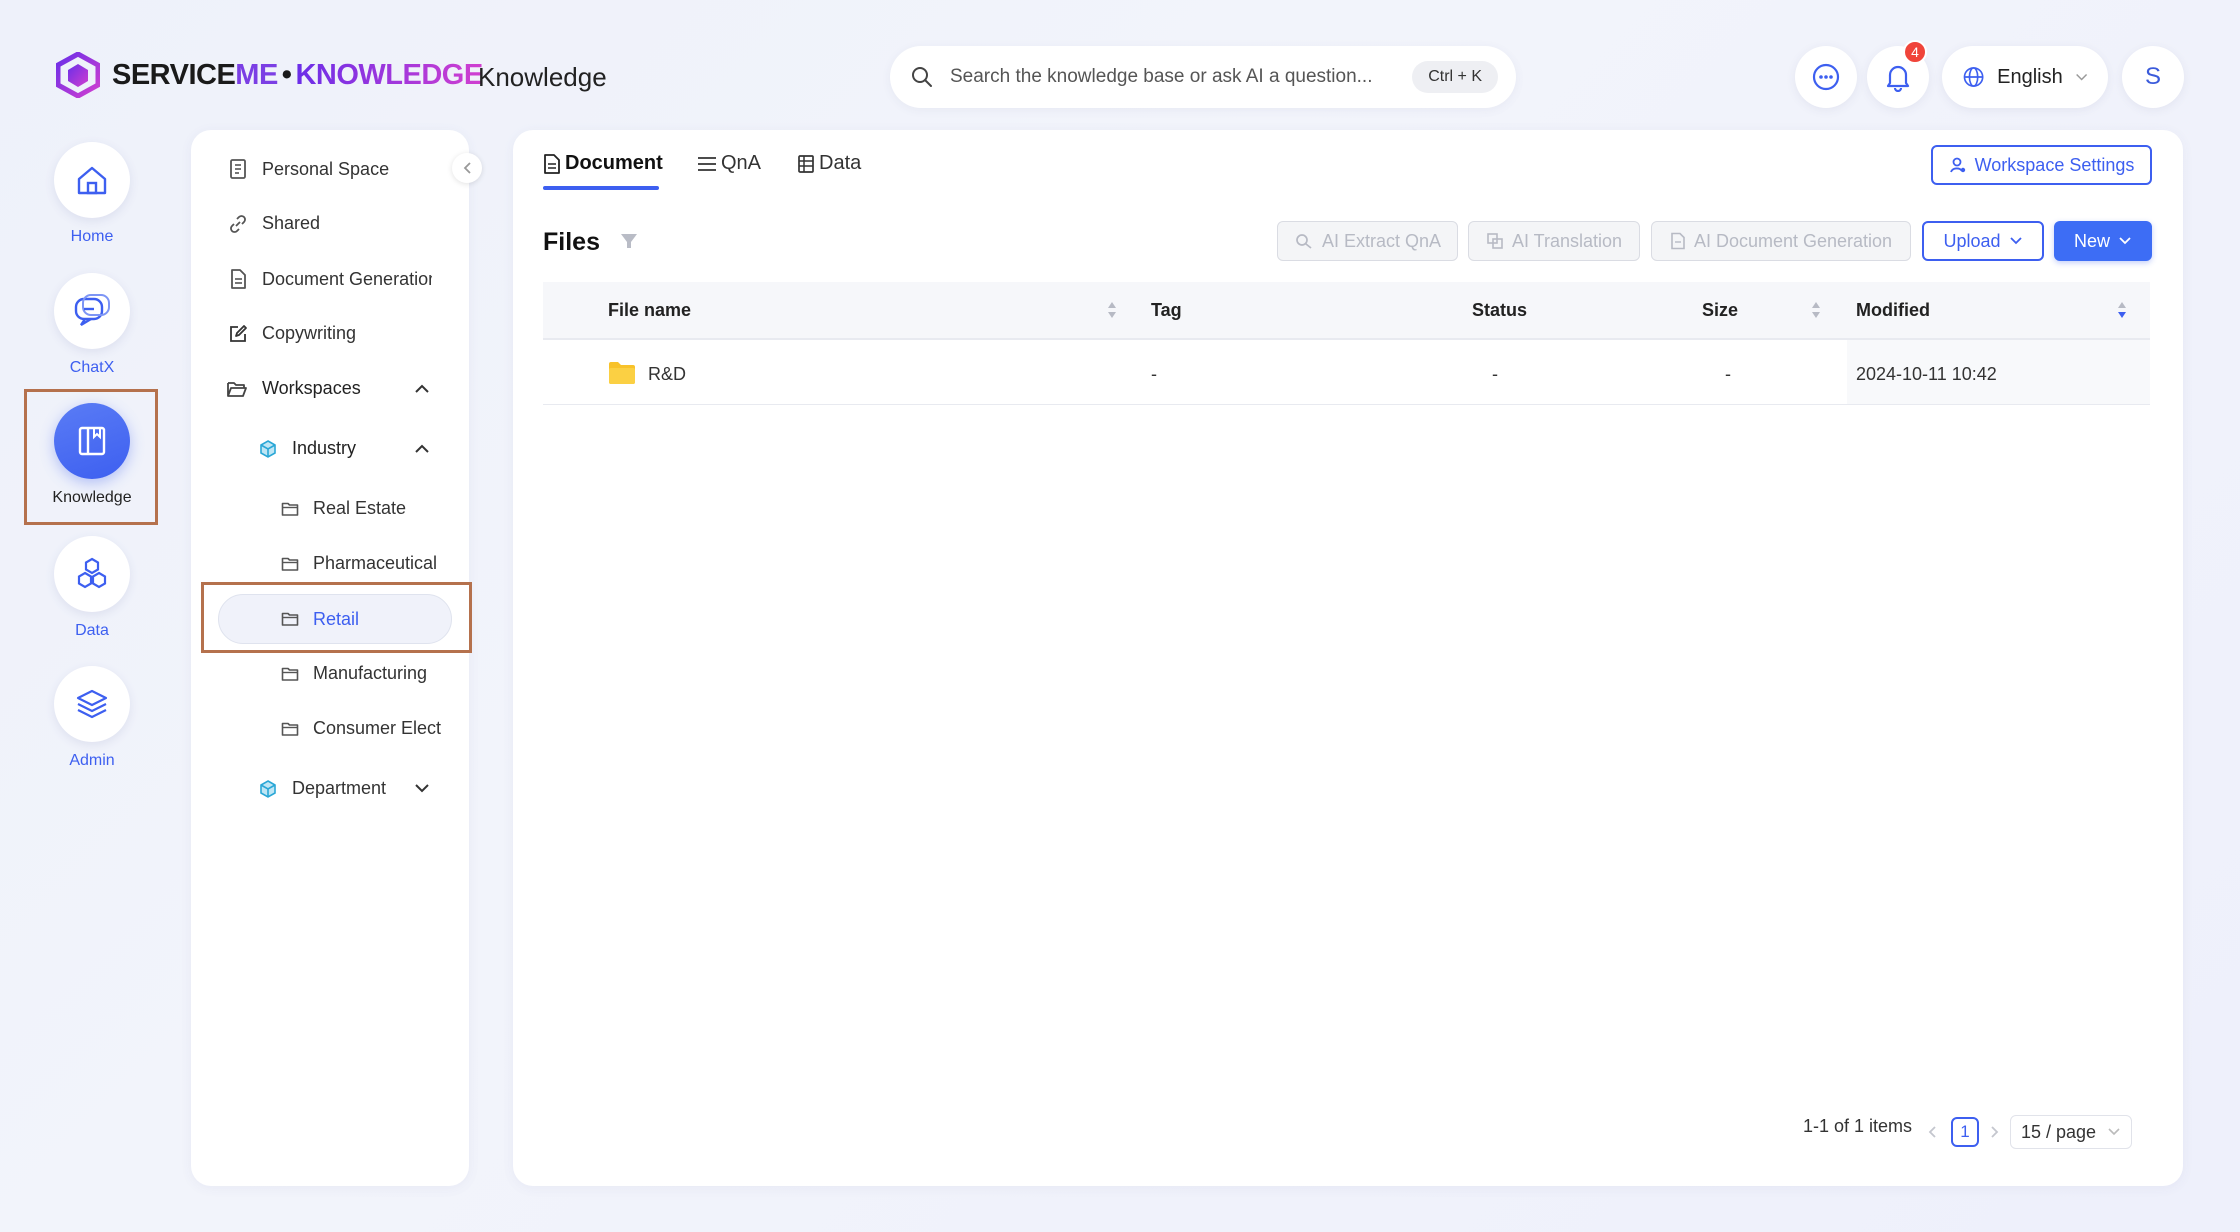  I want to click on file-name-cell: R&D, so click(667, 374).